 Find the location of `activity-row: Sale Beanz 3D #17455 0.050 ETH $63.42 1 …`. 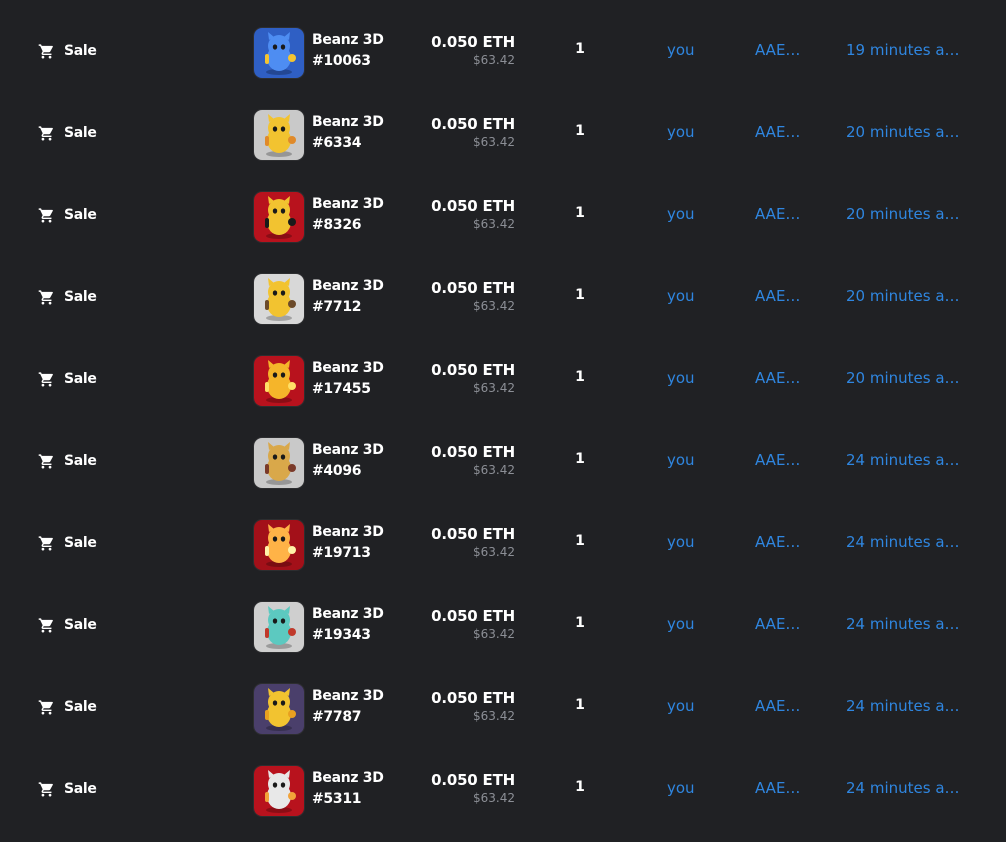

activity-row: Sale Beanz 3D #17455 0.050 ETH $63.42 1 … is located at coordinates (503, 380).